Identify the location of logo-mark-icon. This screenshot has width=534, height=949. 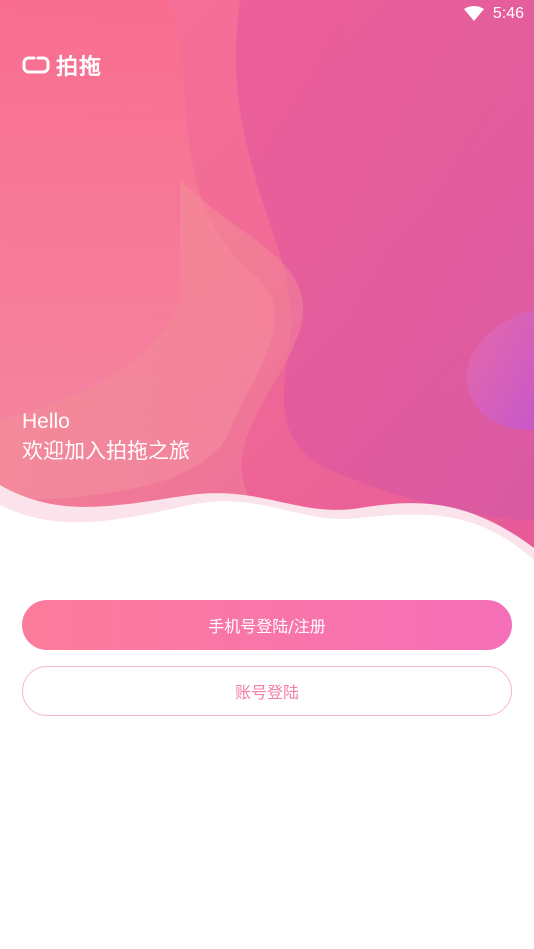
(36, 65).